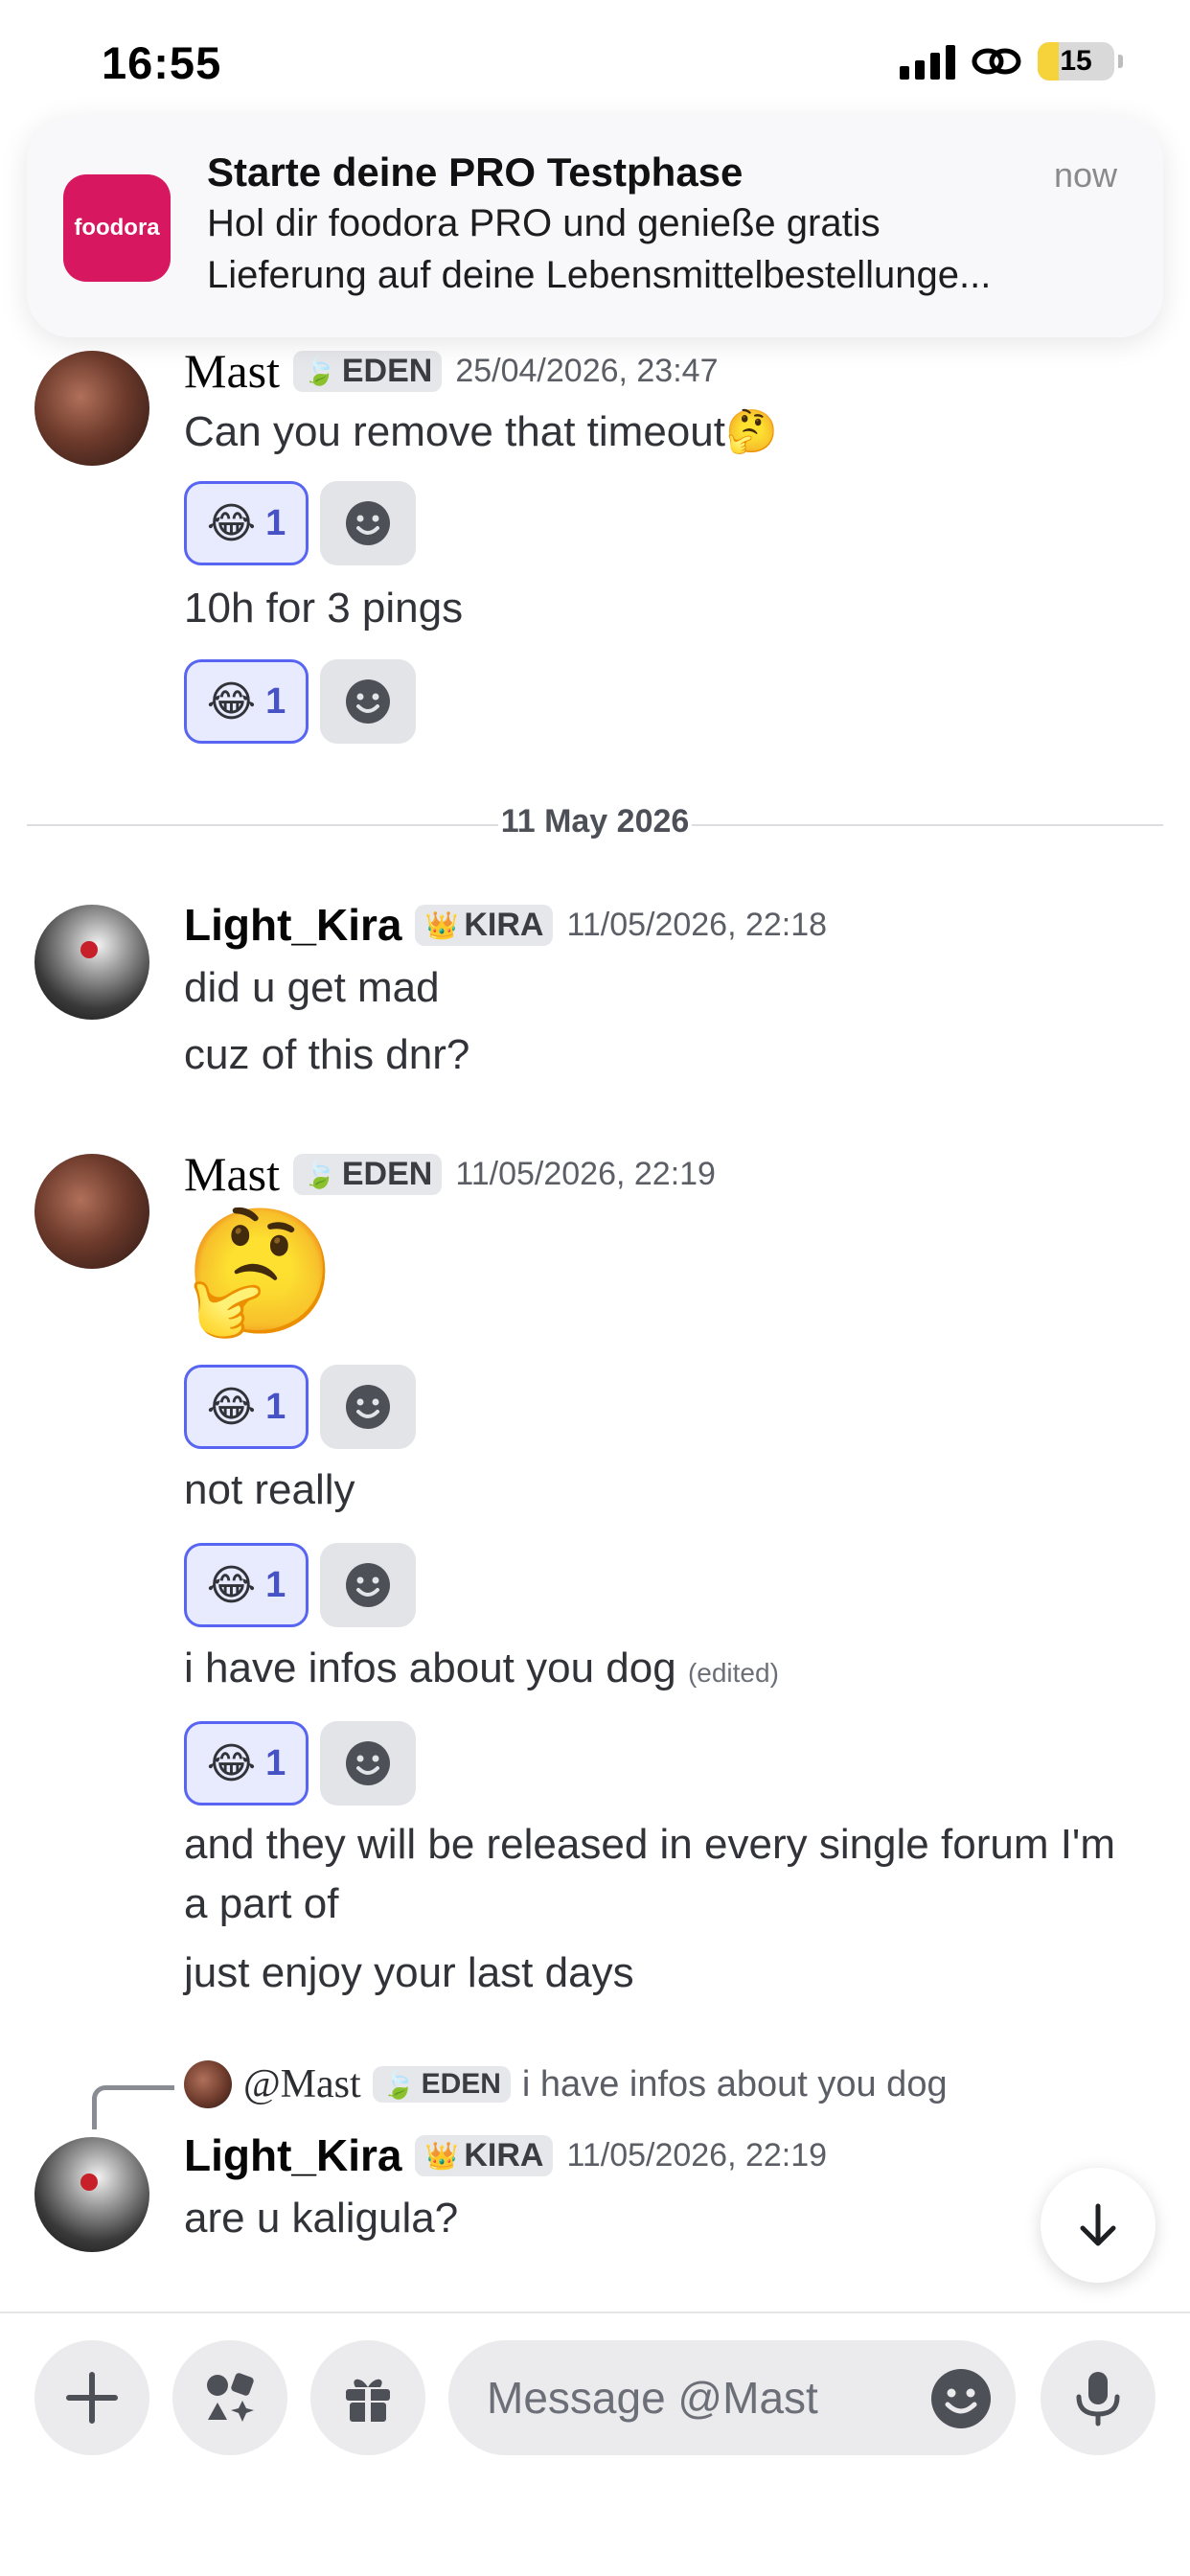 This screenshot has height=2576, width=1190. Describe the element at coordinates (430, 1667) in the screenshot. I see `message-text-content: i have infos about you dog` at that location.